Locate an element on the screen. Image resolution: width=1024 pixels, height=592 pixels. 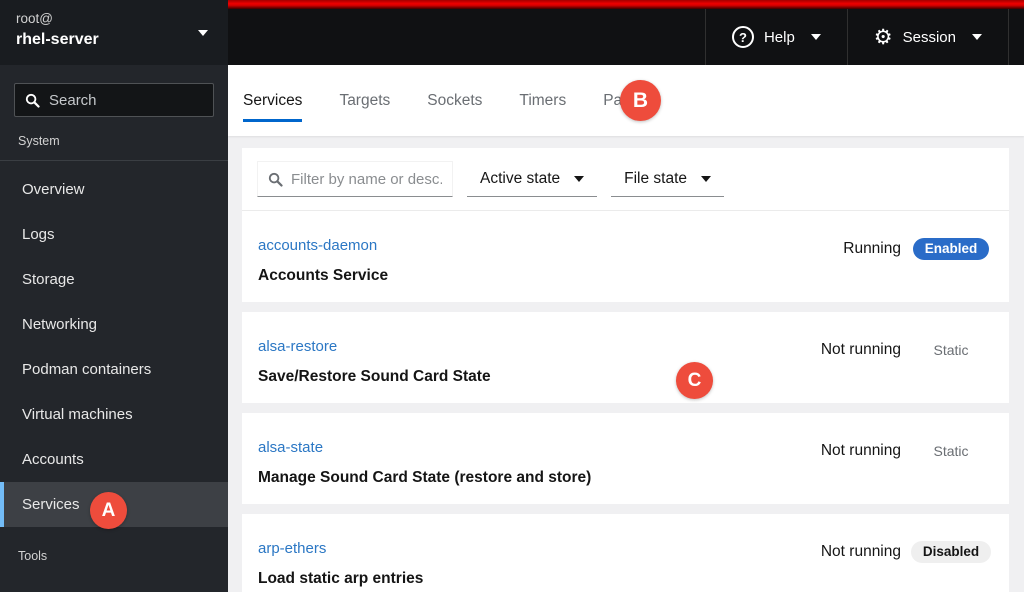
service-info: arp-ethers Load static arp entries is located at coordinates (340, 564).